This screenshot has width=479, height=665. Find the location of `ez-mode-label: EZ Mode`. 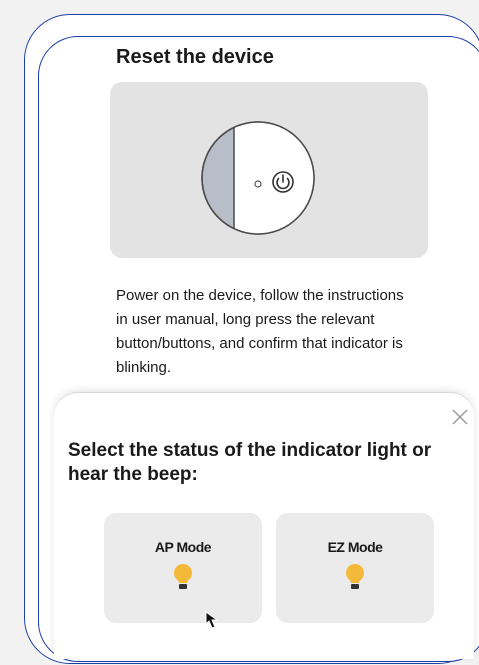

ez-mode-label: EZ Mode is located at coordinates (355, 547).